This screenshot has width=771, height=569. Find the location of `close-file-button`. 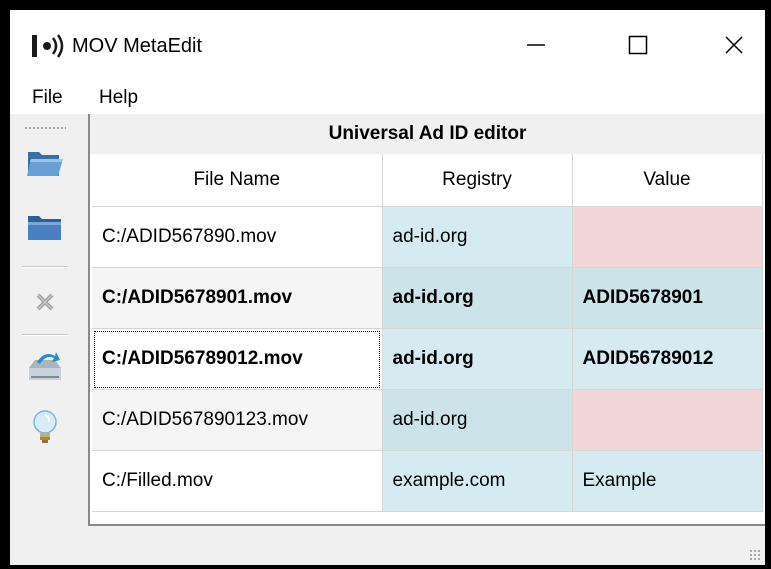

close-file-button is located at coordinates (45, 302).